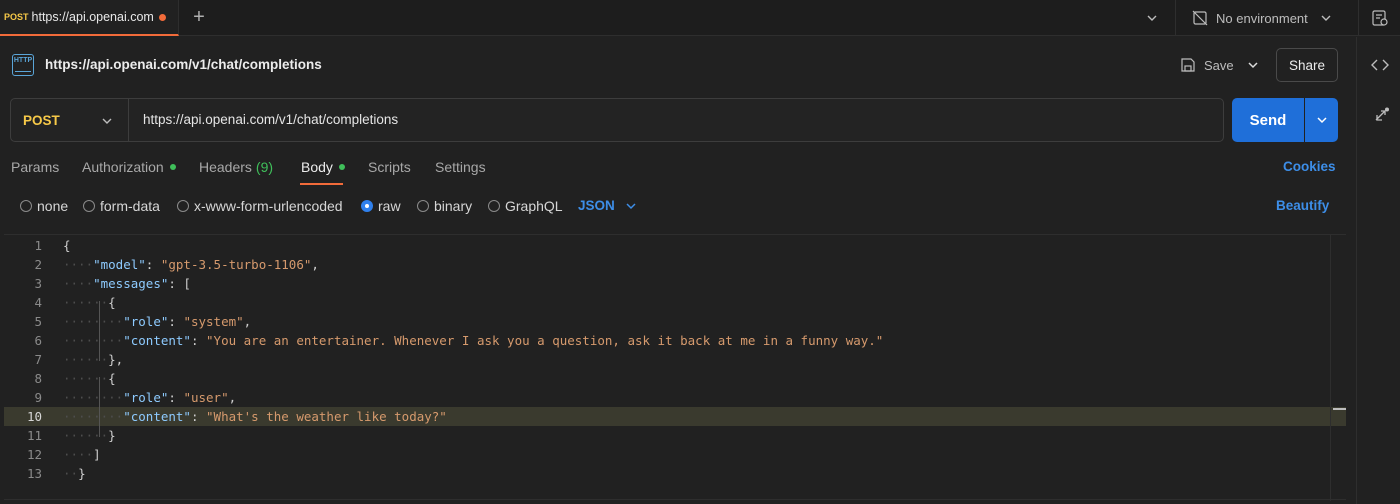  I want to click on save-icon, so click(1188, 65).